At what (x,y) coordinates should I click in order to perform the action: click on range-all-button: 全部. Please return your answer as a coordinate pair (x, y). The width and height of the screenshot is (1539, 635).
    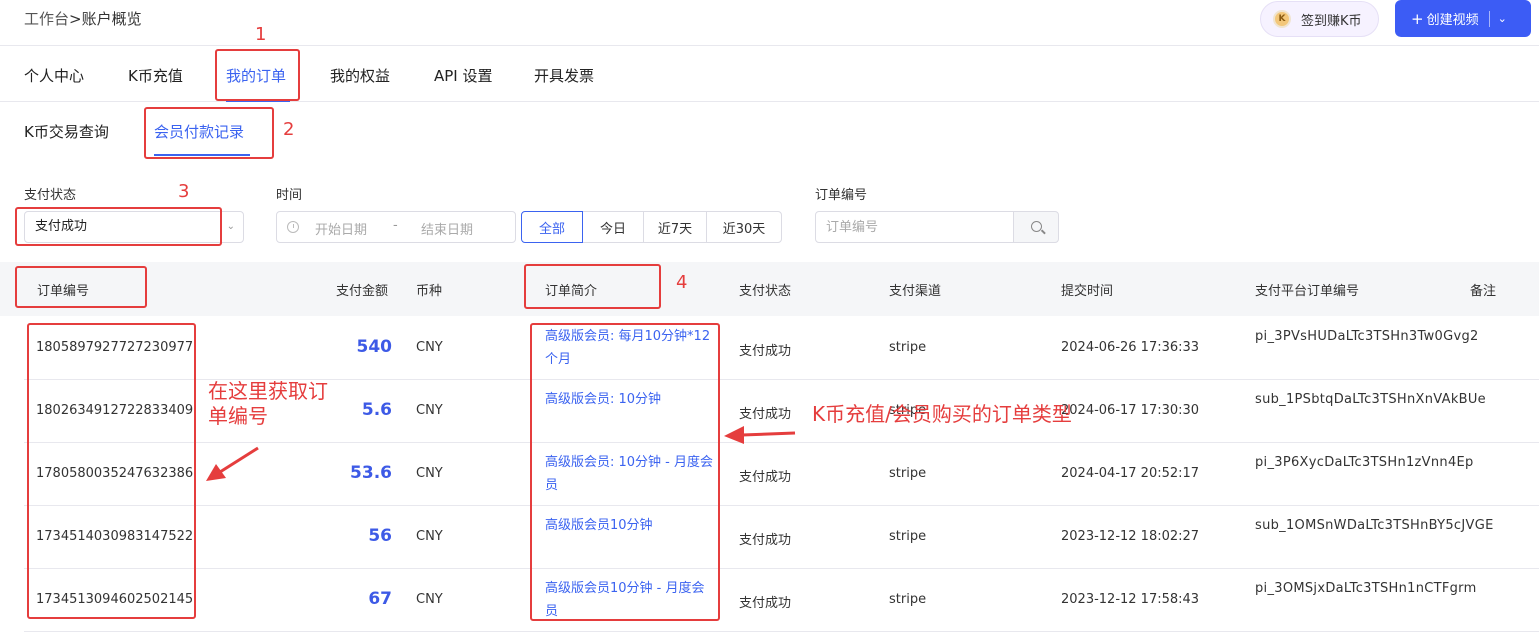
    Looking at the image, I should click on (552, 227).